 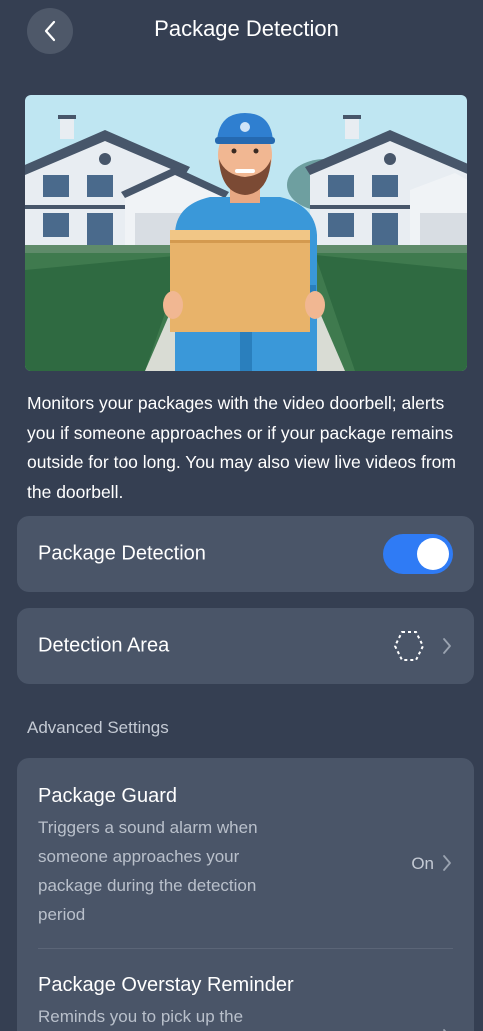 I want to click on header: Package Detection, so click(x=241, y=32).